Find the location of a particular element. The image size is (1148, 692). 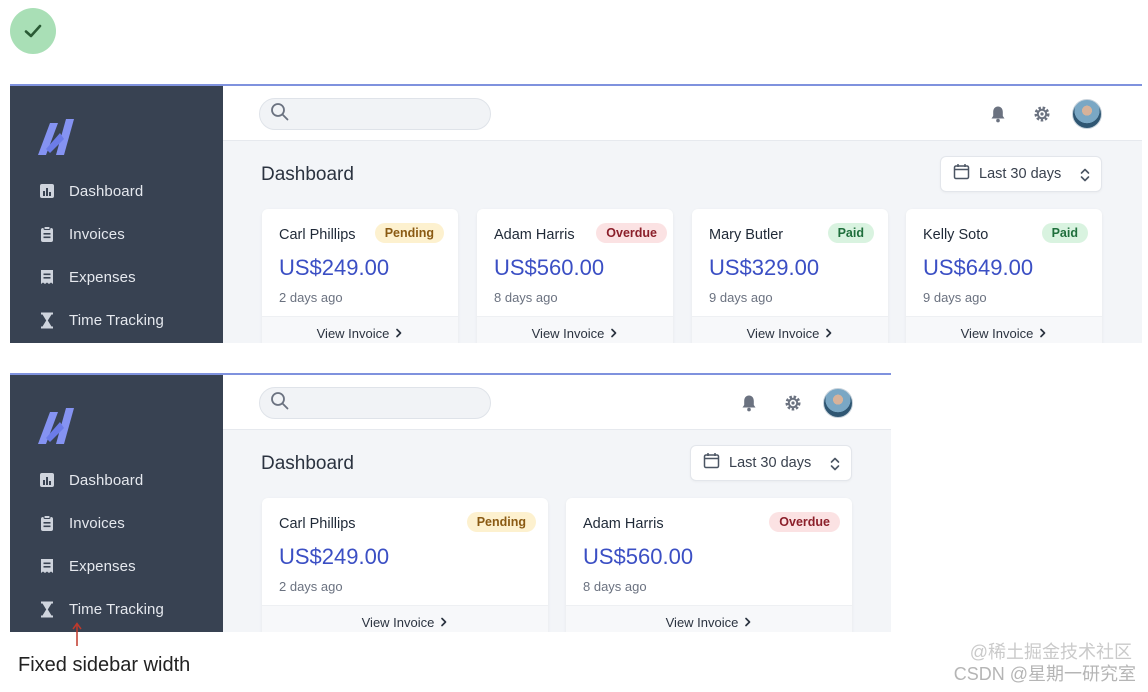

invoice-age: 9 days ago is located at coordinates (955, 297).